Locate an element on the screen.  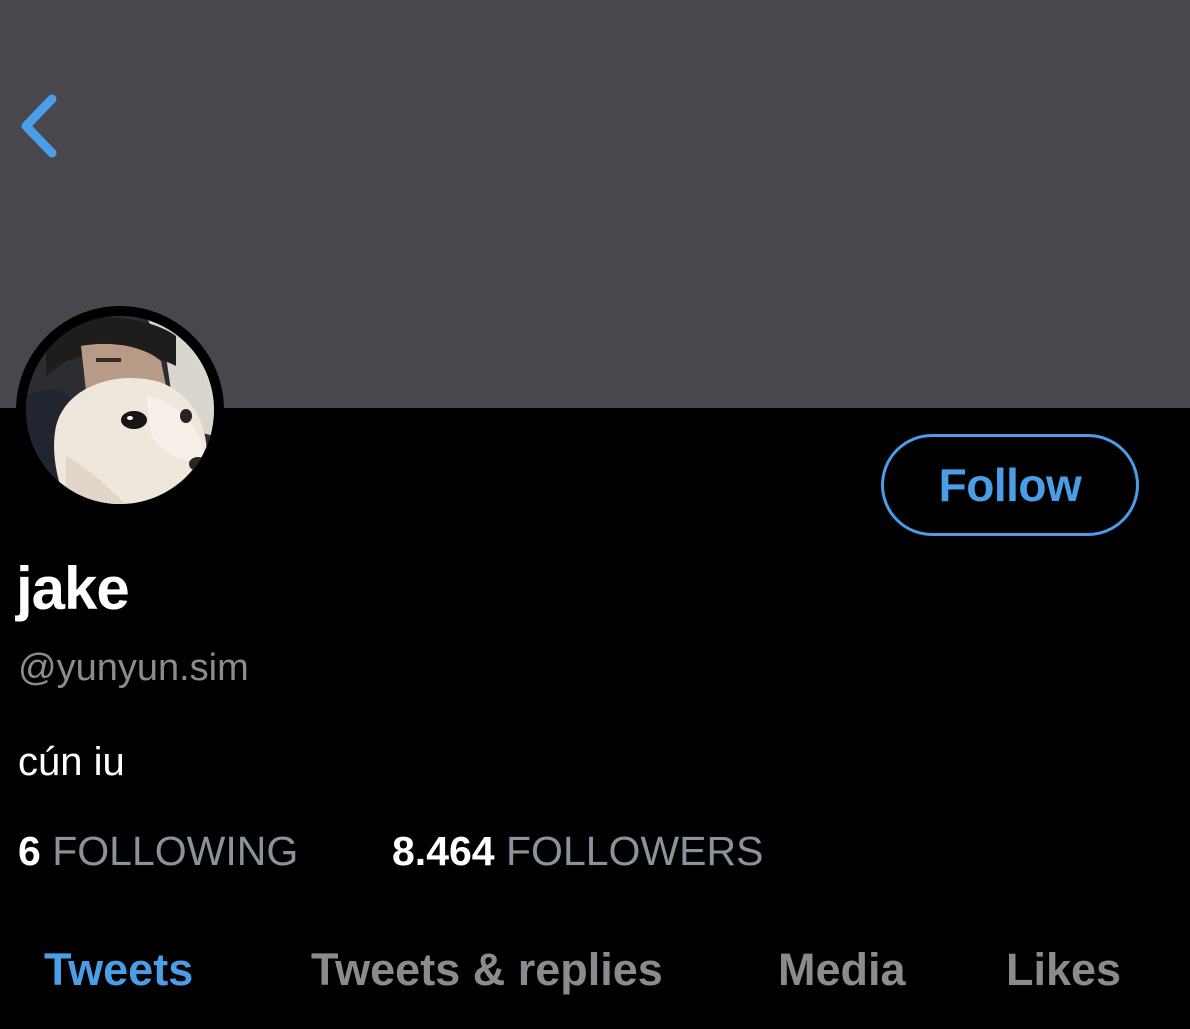
user-handle: @yunyun.sim is located at coordinates (133, 668).